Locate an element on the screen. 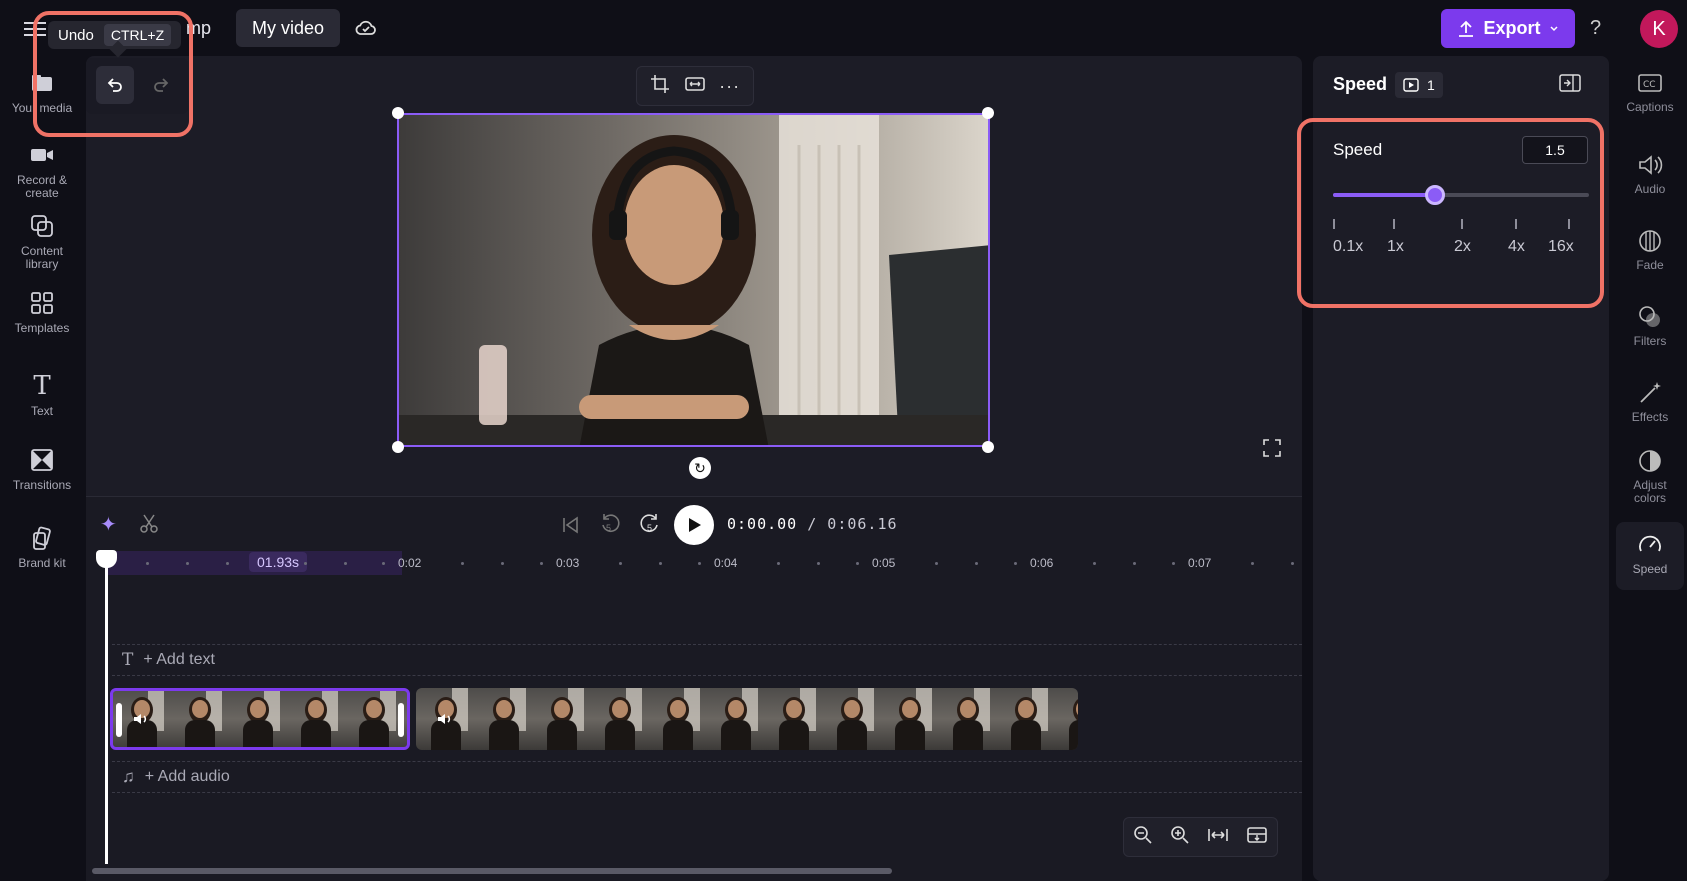 This screenshot has width=1687, height=881. redo-icon is located at coordinates (161, 85).